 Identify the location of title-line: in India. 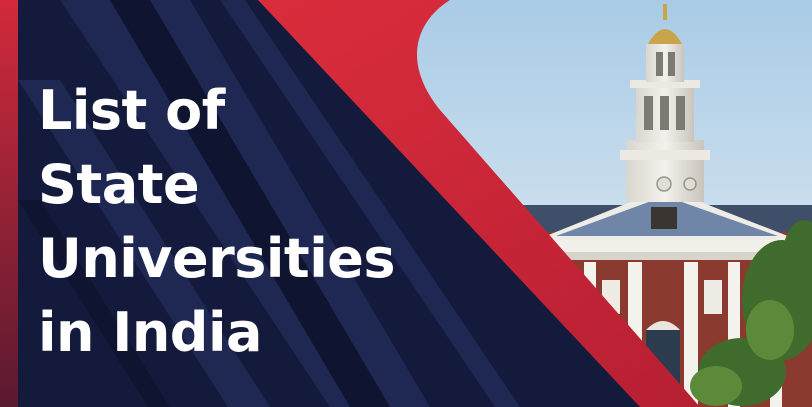
(150, 332).